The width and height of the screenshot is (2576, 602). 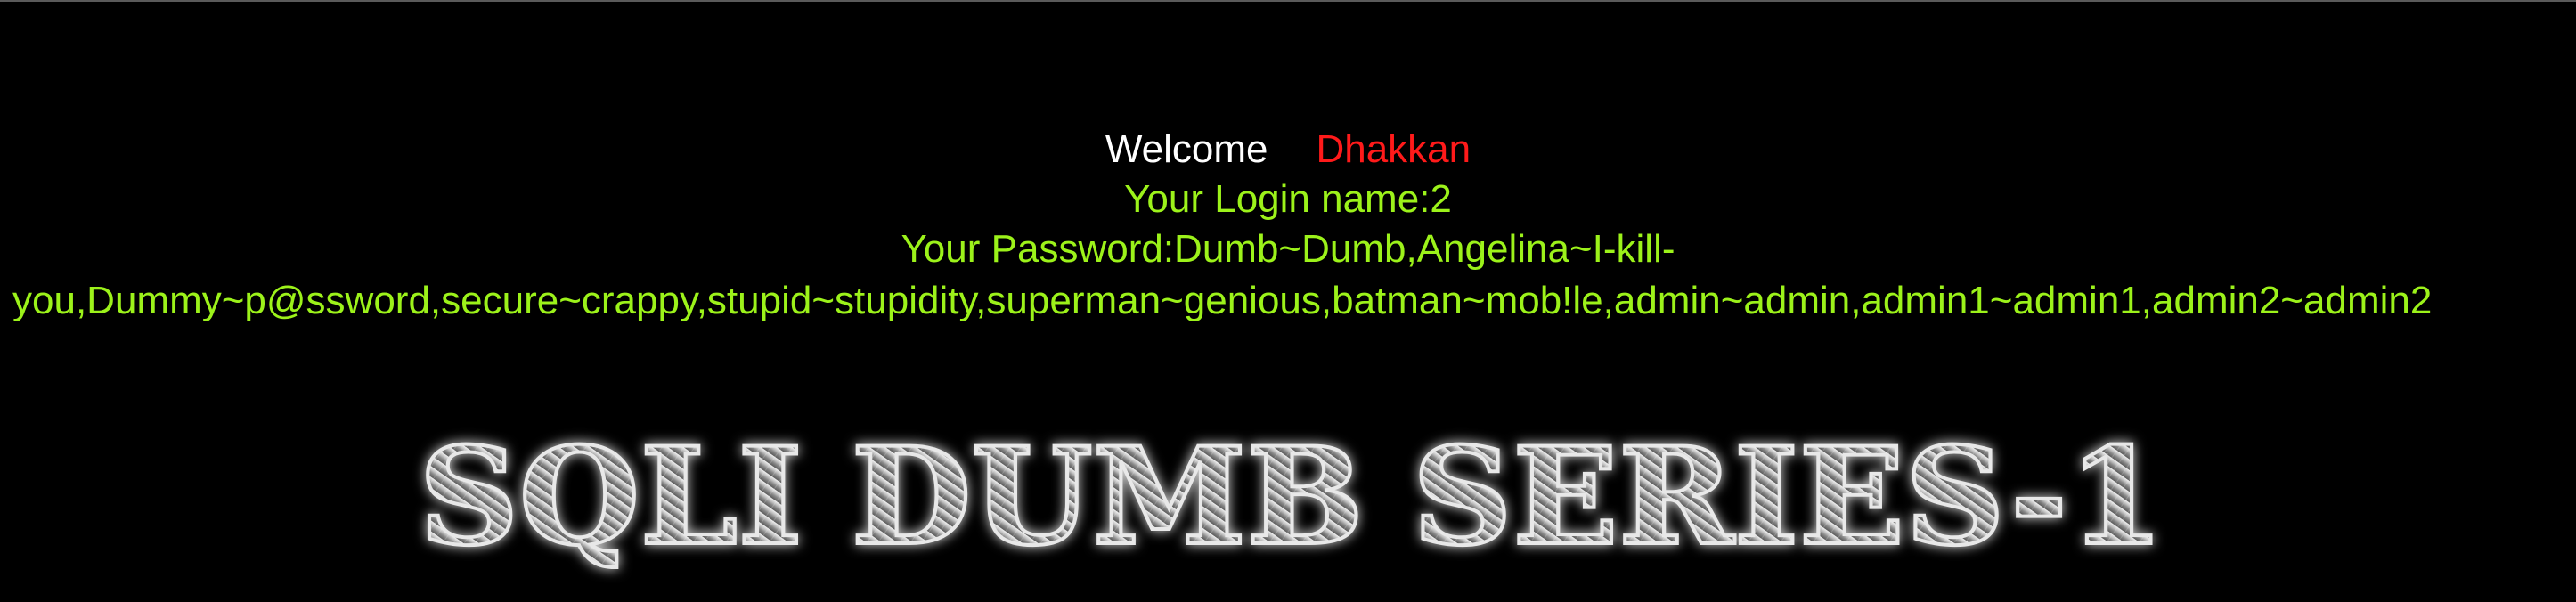 What do you see at coordinates (1393, 149) in the screenshot?
I see `welcome-username: Dhakkan` at bounding box center [1393, 149].